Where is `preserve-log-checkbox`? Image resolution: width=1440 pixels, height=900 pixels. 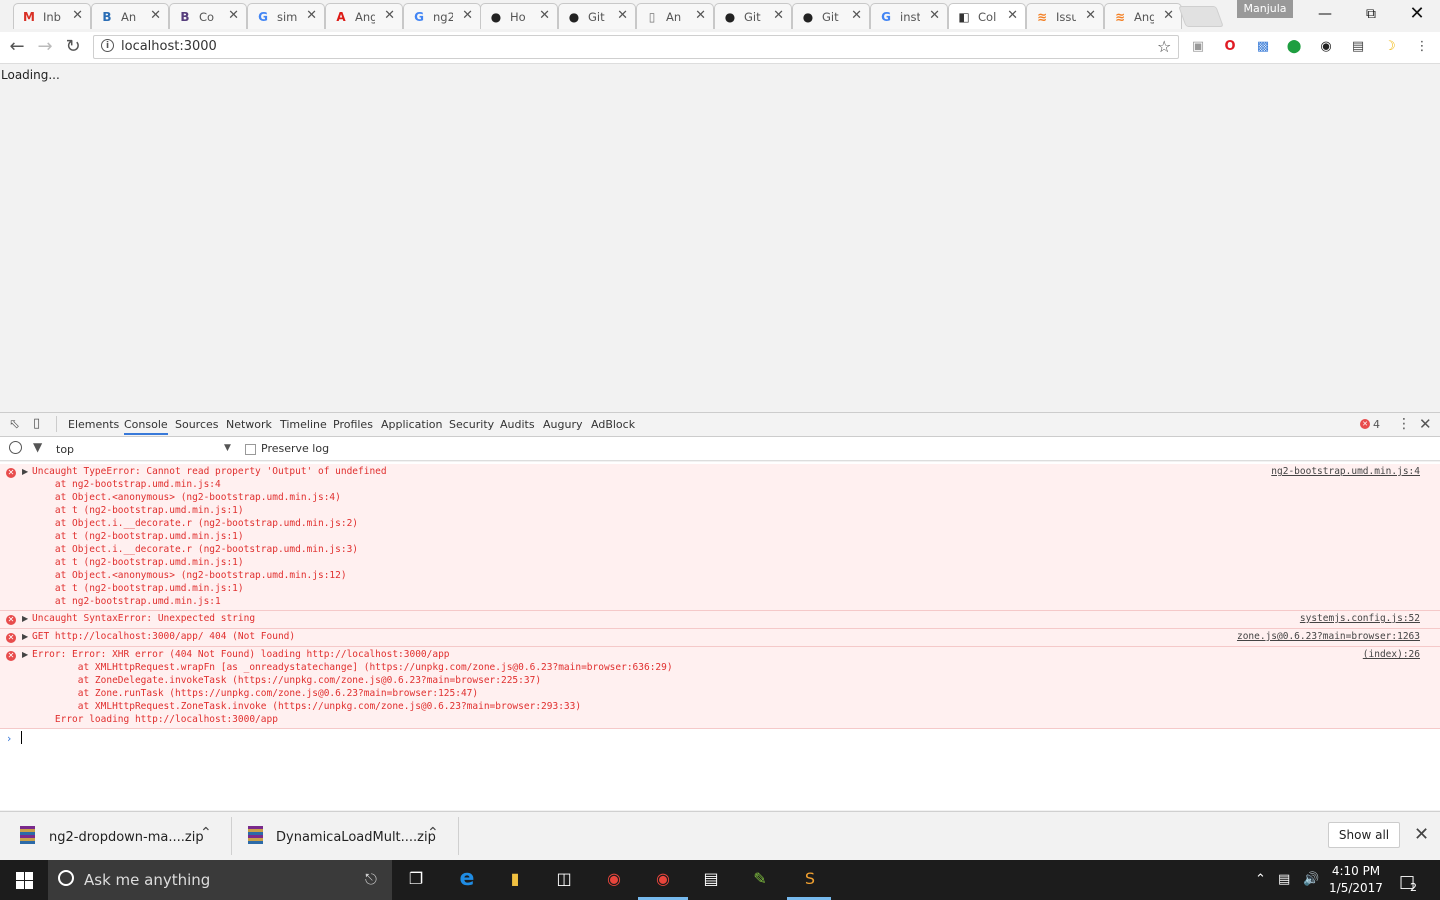
preserve-log-checkbox is located at coordinates (250, 449).